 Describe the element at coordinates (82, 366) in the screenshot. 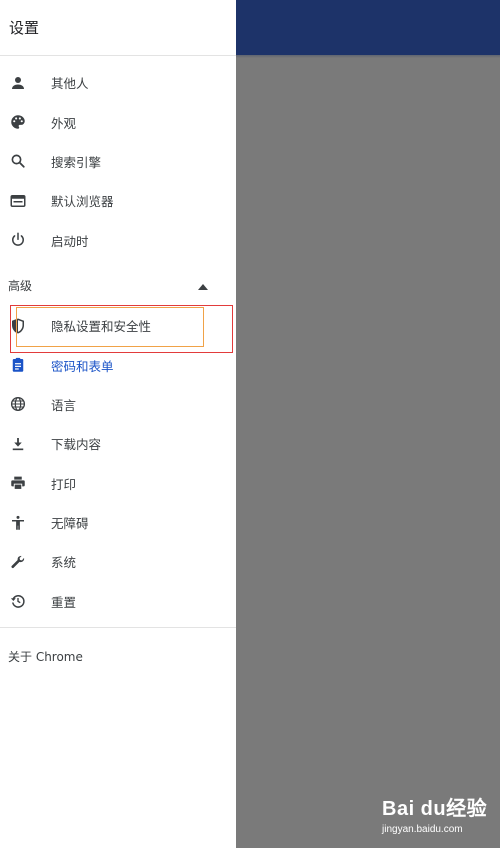

I see `sidebar-item-label: 密码和表单` at that location.